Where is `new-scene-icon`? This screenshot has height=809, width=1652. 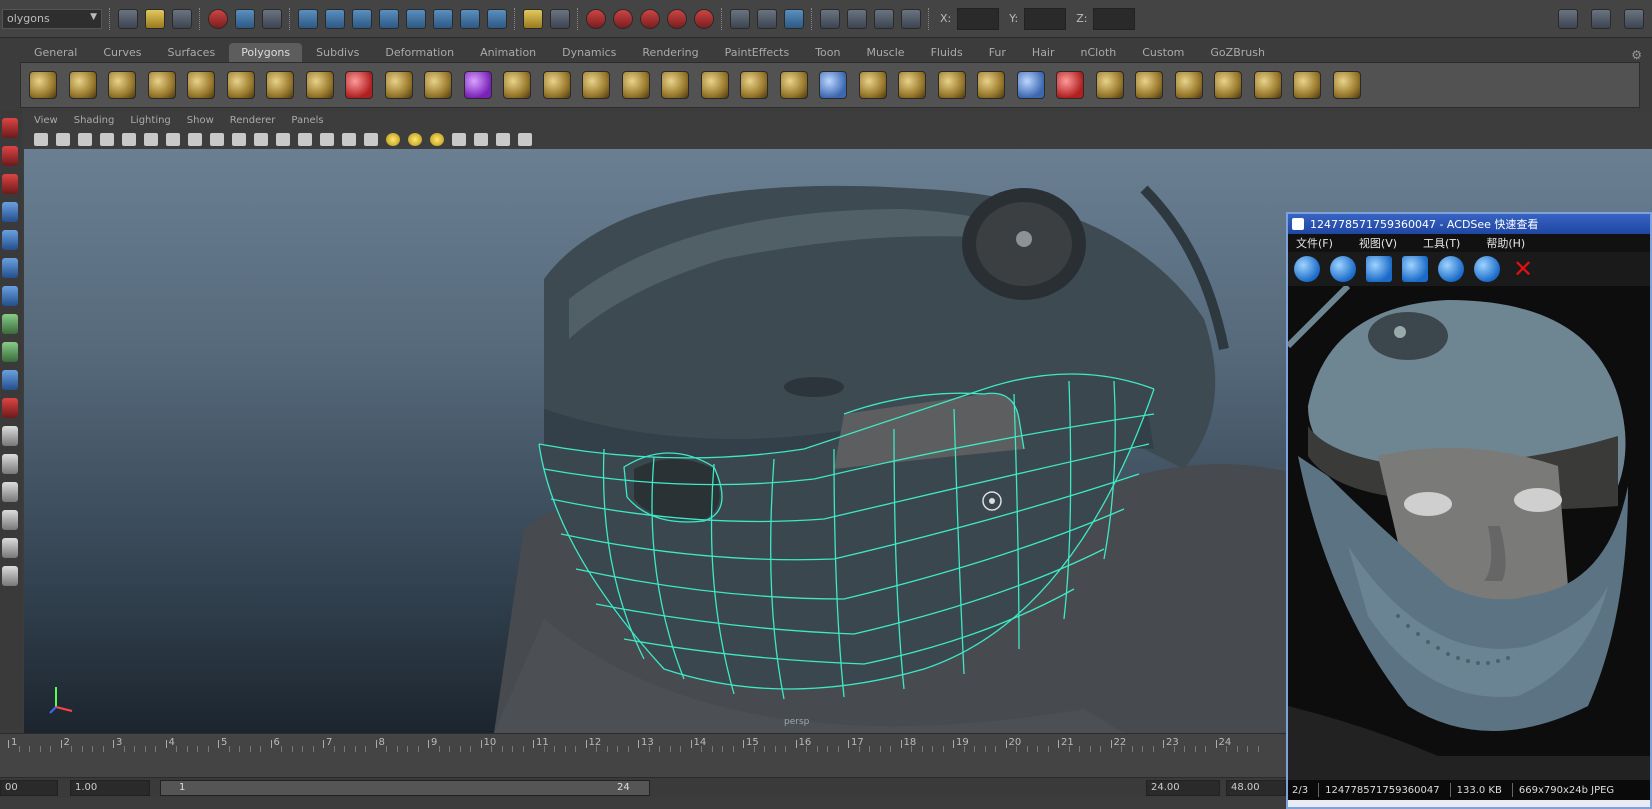
new-scene-icon is located at coordinates (128, 18).